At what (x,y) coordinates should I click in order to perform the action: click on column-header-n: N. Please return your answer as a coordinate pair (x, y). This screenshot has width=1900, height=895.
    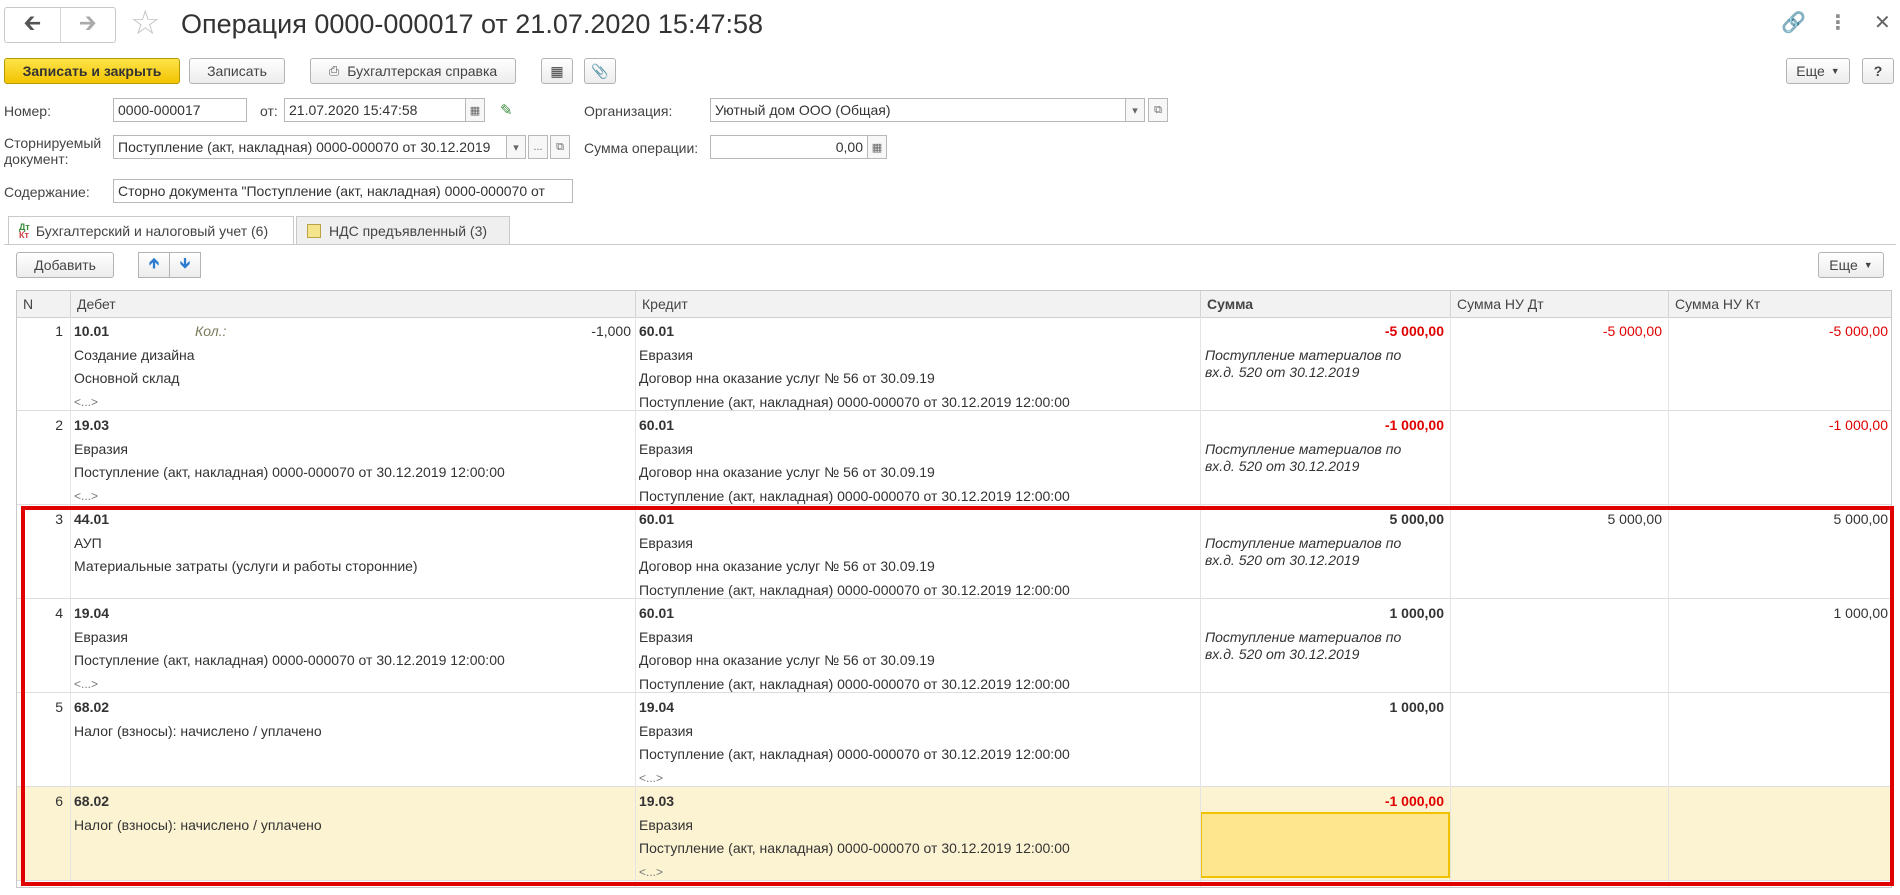
    Looking at the image, I should click on (43, 304).